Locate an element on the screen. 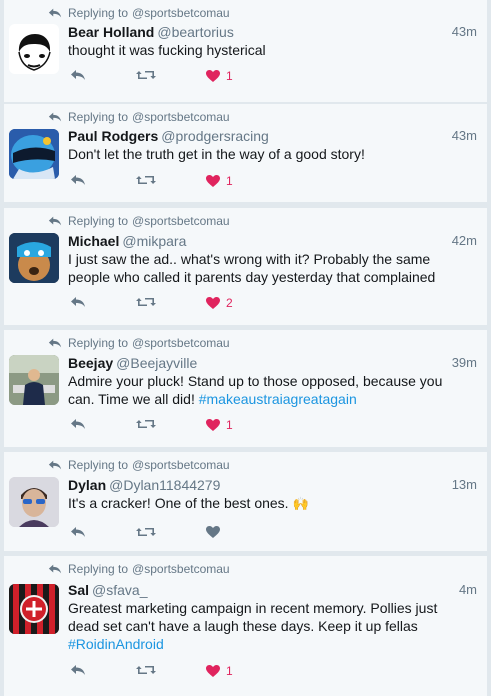 Image resolution: width=491 pixels, height=696 pixels. racing-helmet-avatar-icon is located at coordinates (34, 154).